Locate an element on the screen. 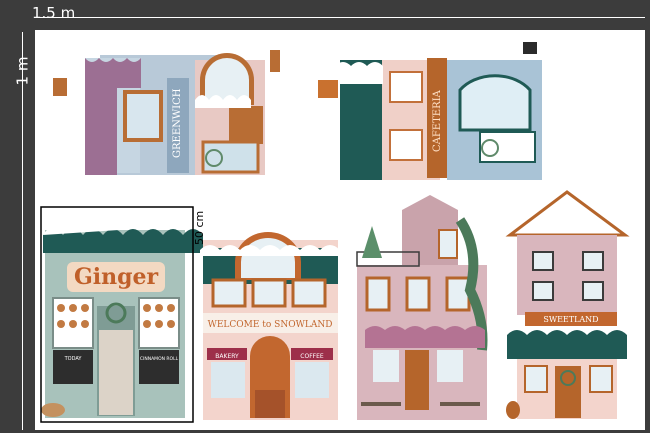 The width and height of the screenshot is (650, 433). cafeteria-sign: CAFETERIA is located at coordinates (437, 120).